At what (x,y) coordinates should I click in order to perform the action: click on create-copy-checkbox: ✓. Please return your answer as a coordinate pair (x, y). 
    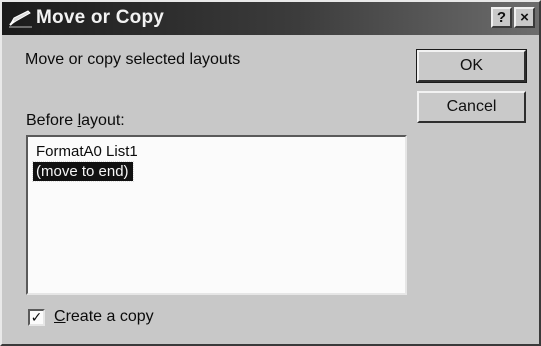
    Looking at the image, I should click on (36, 317).